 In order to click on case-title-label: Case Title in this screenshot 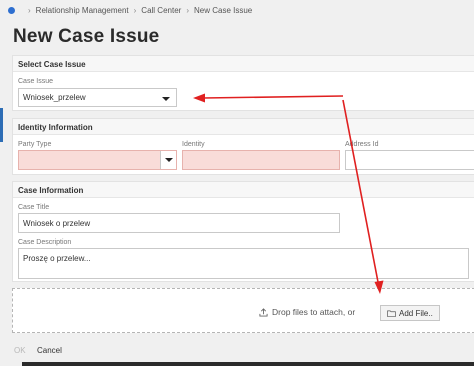, I will do `click(34, 207)`.